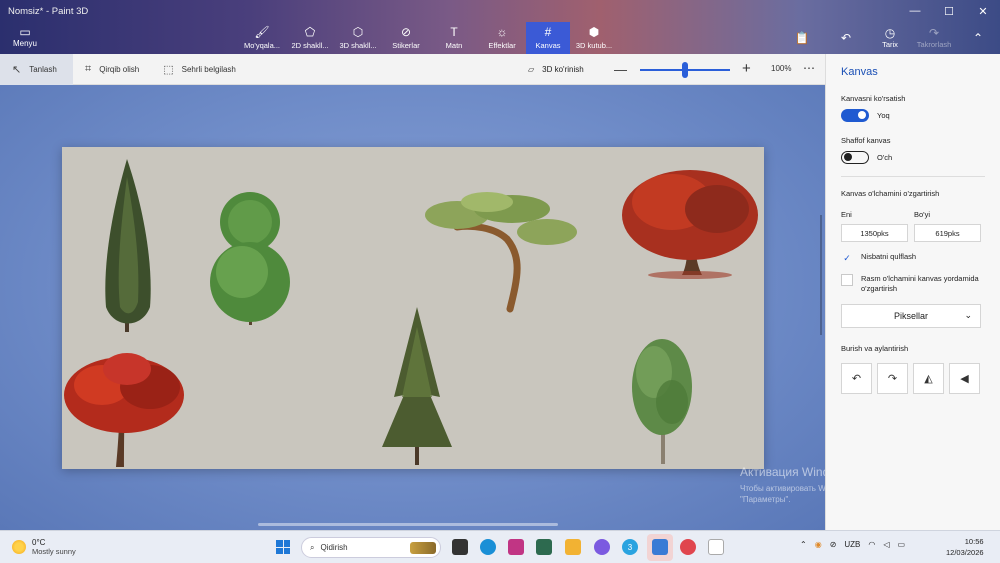  I want to click on undo-icon: ↶, so click(846, 37).